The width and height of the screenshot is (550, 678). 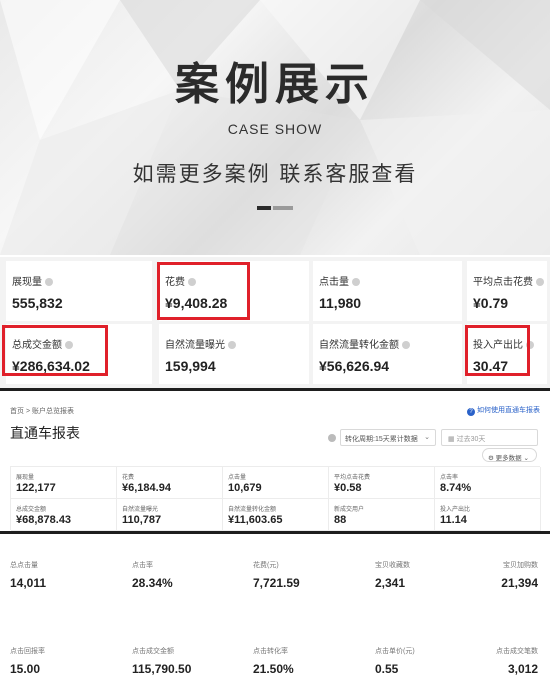 What do you see at coordinates (152, 583) in the screenshot?
I see `click-metric-value: 28.34%` at bounding box center [152, 583].